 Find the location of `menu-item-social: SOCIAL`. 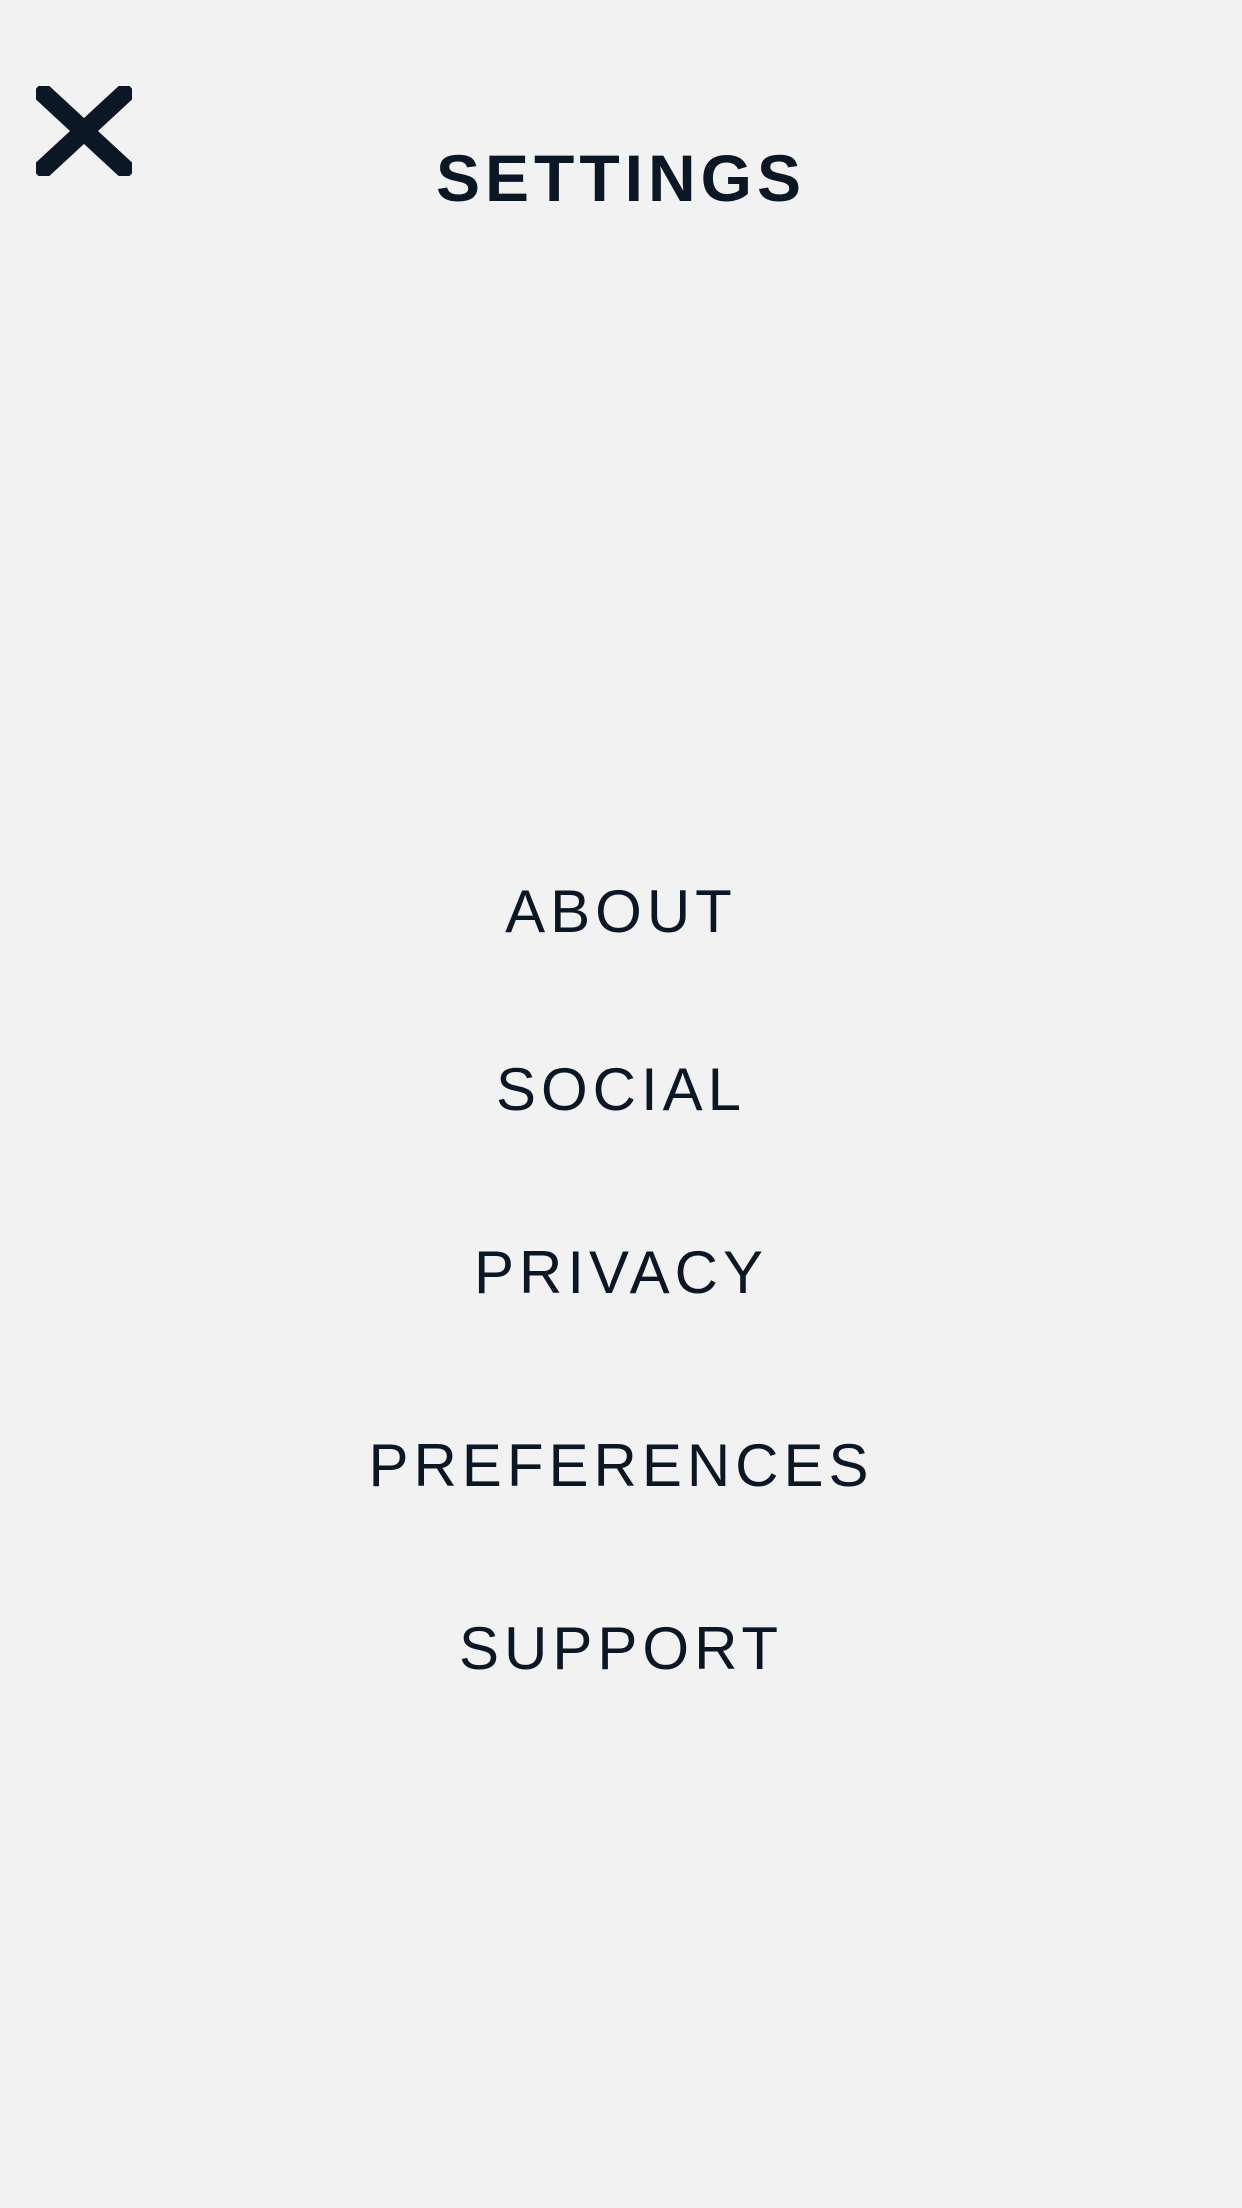

menu-item-social: SOCIAL is located at coordinates (621, 1090).